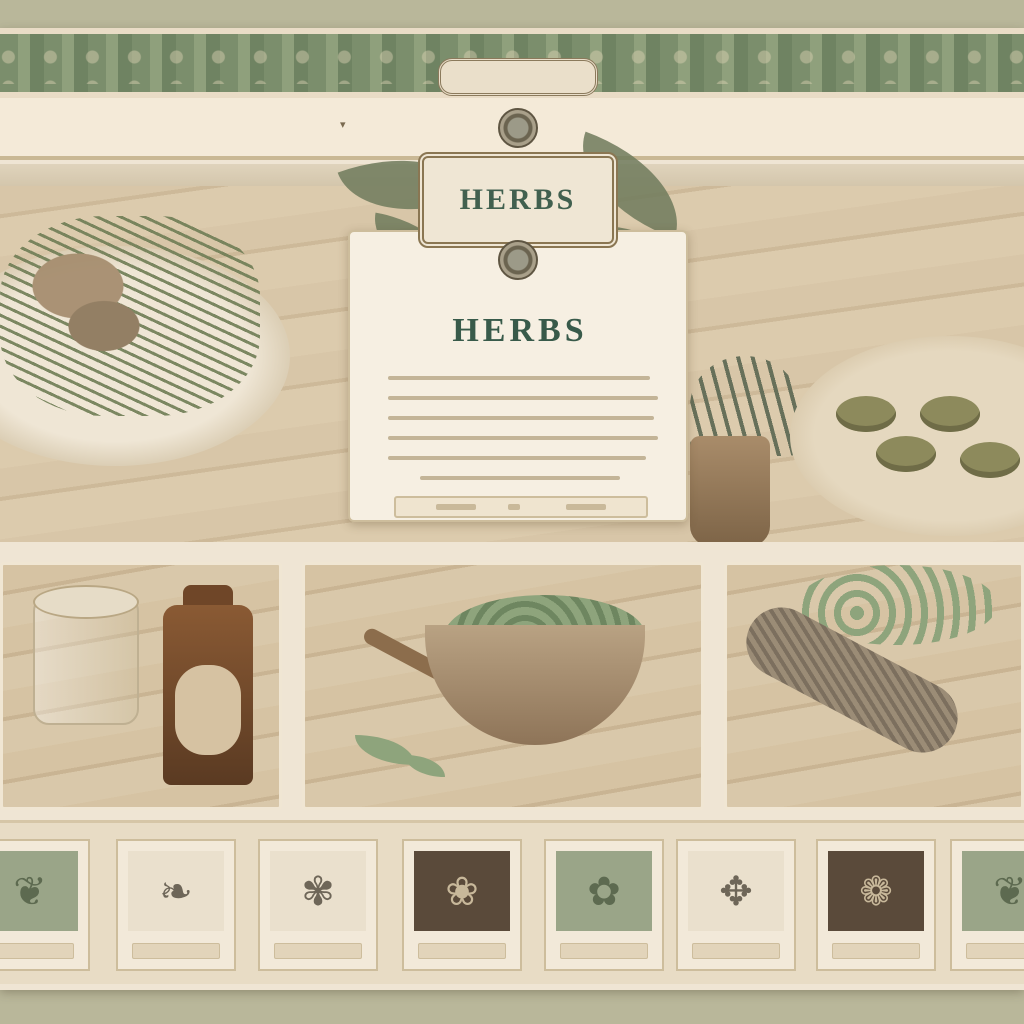  Describe the element at coordinates (86, 602) in the screenshot. I see `jar-lid-image` at that location.